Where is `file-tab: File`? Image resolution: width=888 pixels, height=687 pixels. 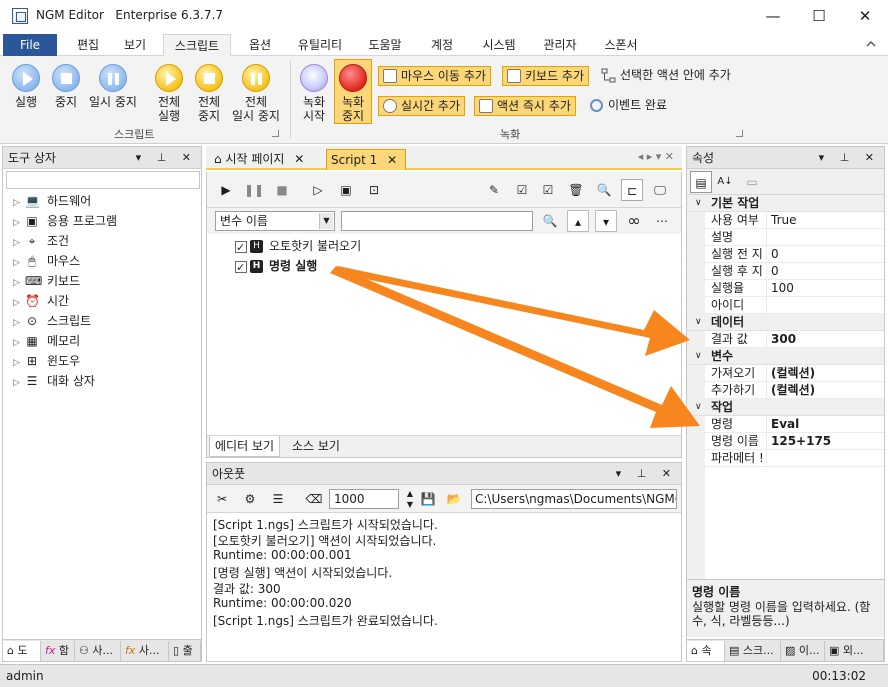
file-tab: File is located at coordinates (30, 45).